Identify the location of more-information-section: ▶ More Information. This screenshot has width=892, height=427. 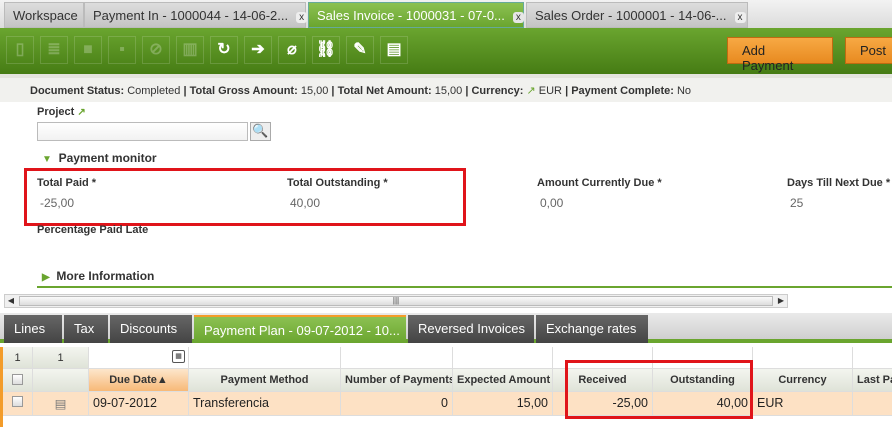
(98, 276).